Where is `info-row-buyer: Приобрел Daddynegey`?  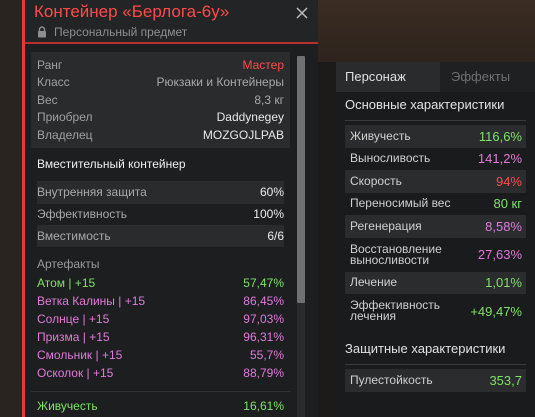
info-row-buyer: Приобрел Daddynegey is located at coordinates (160, 118).